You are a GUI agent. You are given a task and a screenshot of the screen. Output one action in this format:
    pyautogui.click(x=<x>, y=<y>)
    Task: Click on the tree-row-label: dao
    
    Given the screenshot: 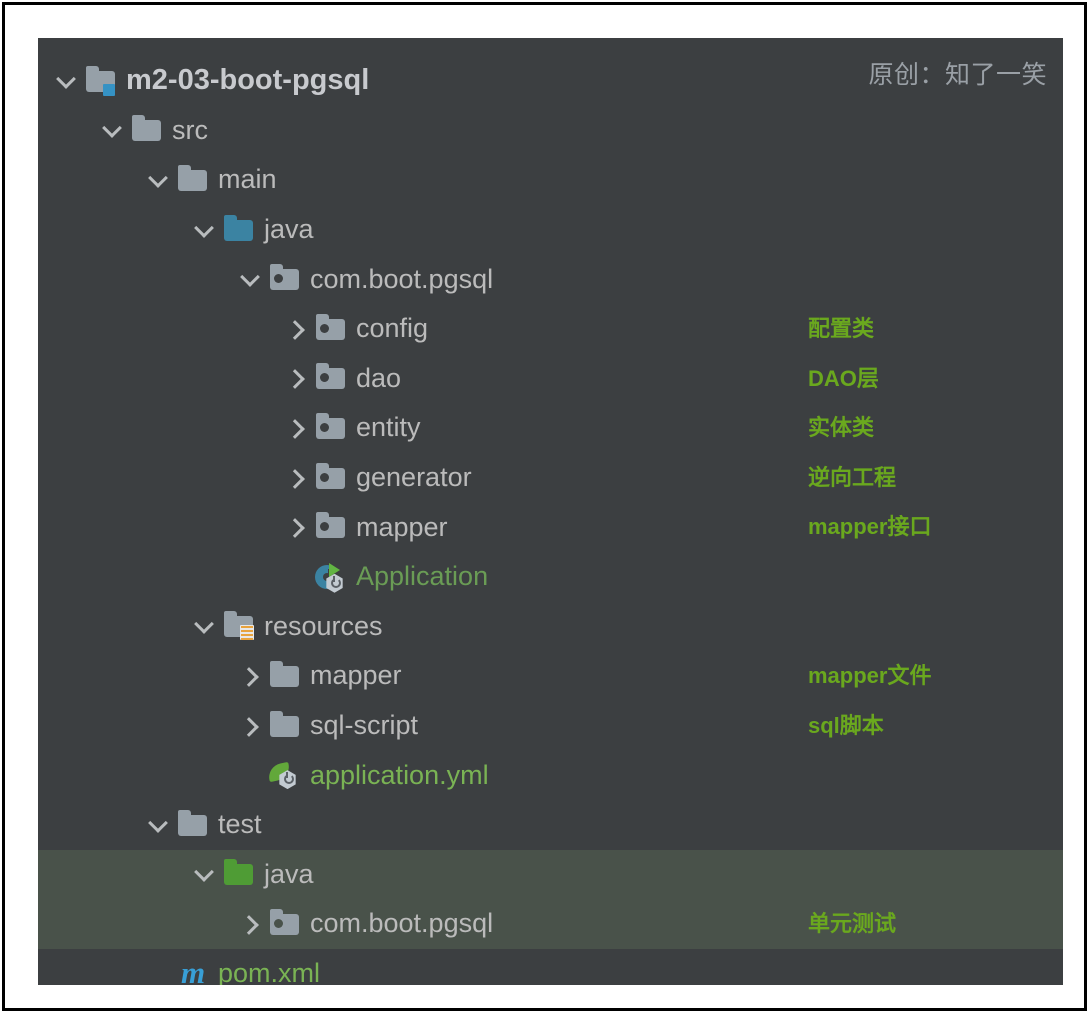 What is the action you would take?
    pyautogui.click(x=379, y=377)
    